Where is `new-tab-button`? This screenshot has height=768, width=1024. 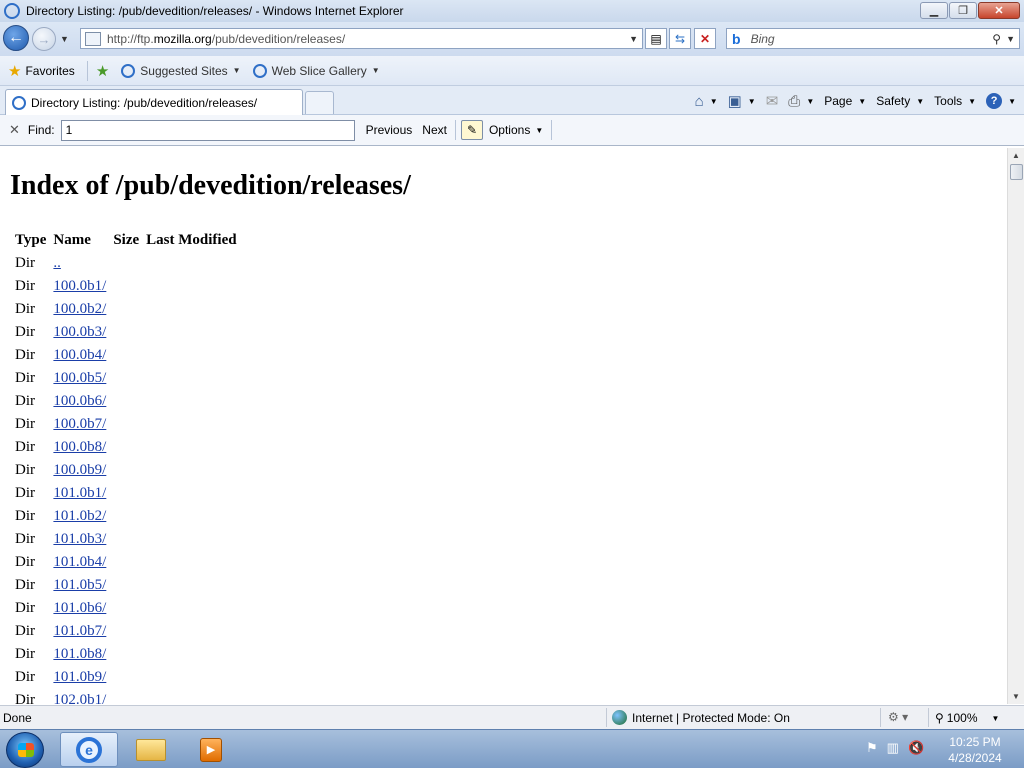 new-tab-button is located at coordinates (319, 102).